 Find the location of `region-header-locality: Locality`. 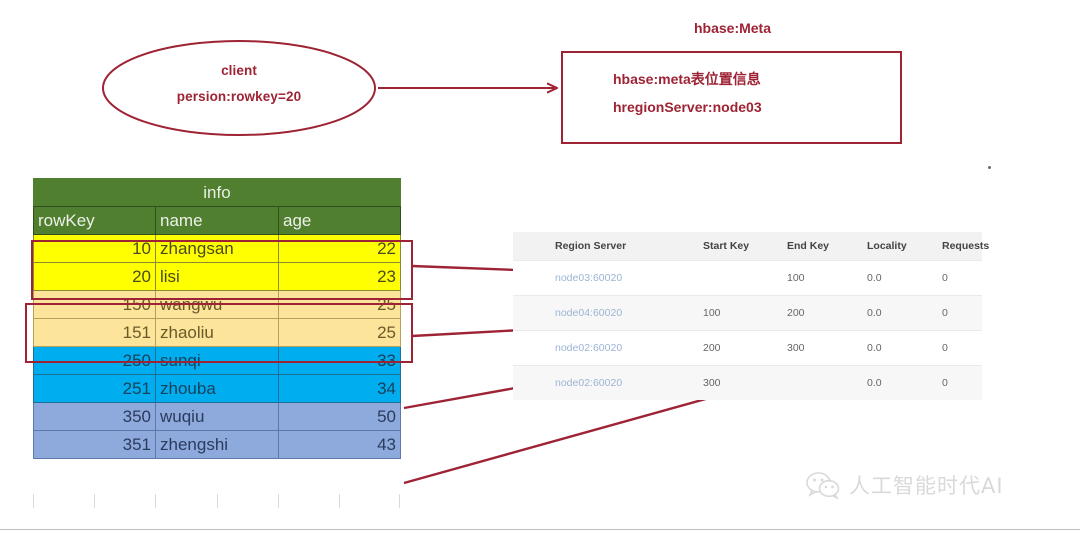

region-header-locality: Locality is located at coordinates (904, 246).